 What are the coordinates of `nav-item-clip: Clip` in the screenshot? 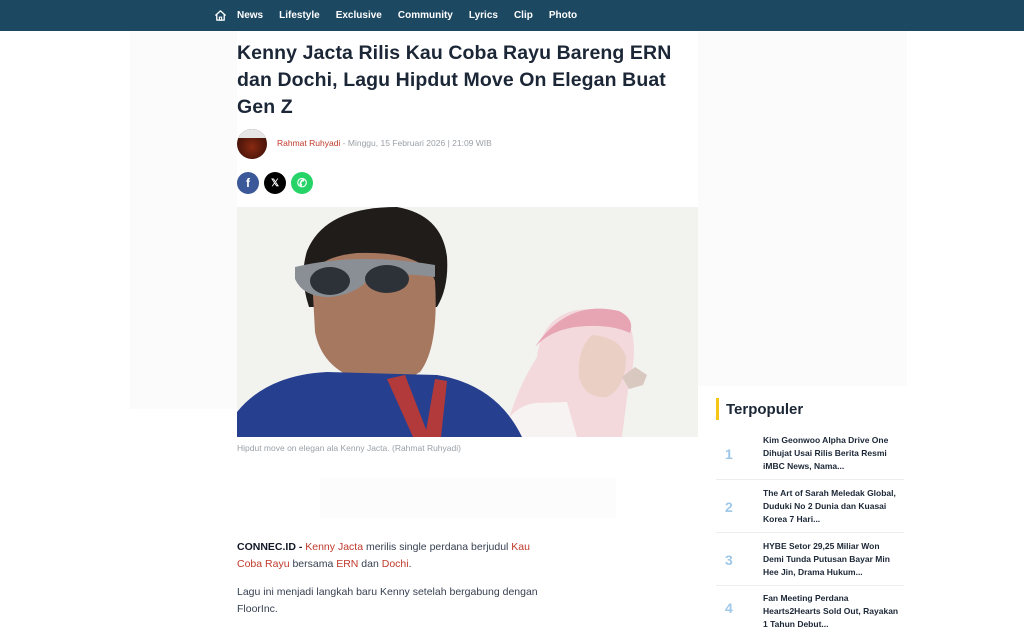 It's located at (523, 15).